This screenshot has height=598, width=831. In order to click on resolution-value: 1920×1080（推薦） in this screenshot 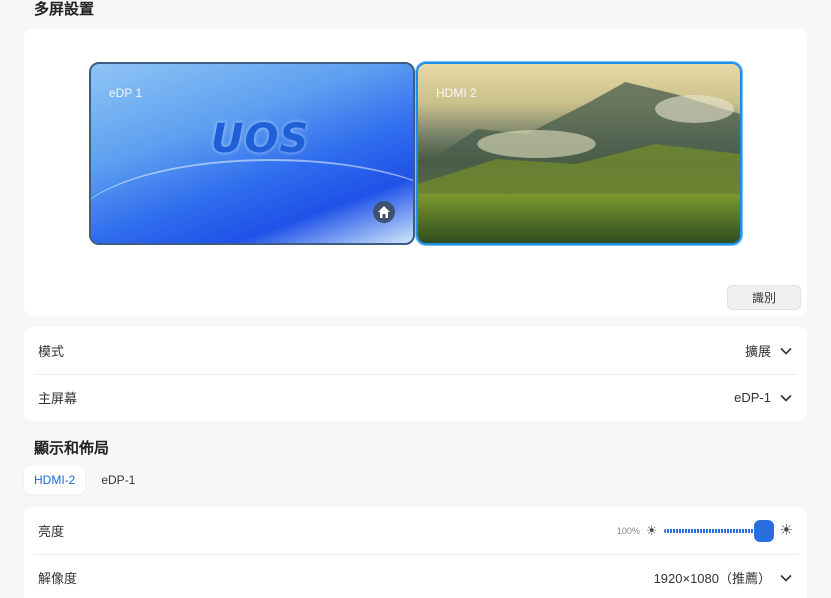, I will do `click(712, 578)`.